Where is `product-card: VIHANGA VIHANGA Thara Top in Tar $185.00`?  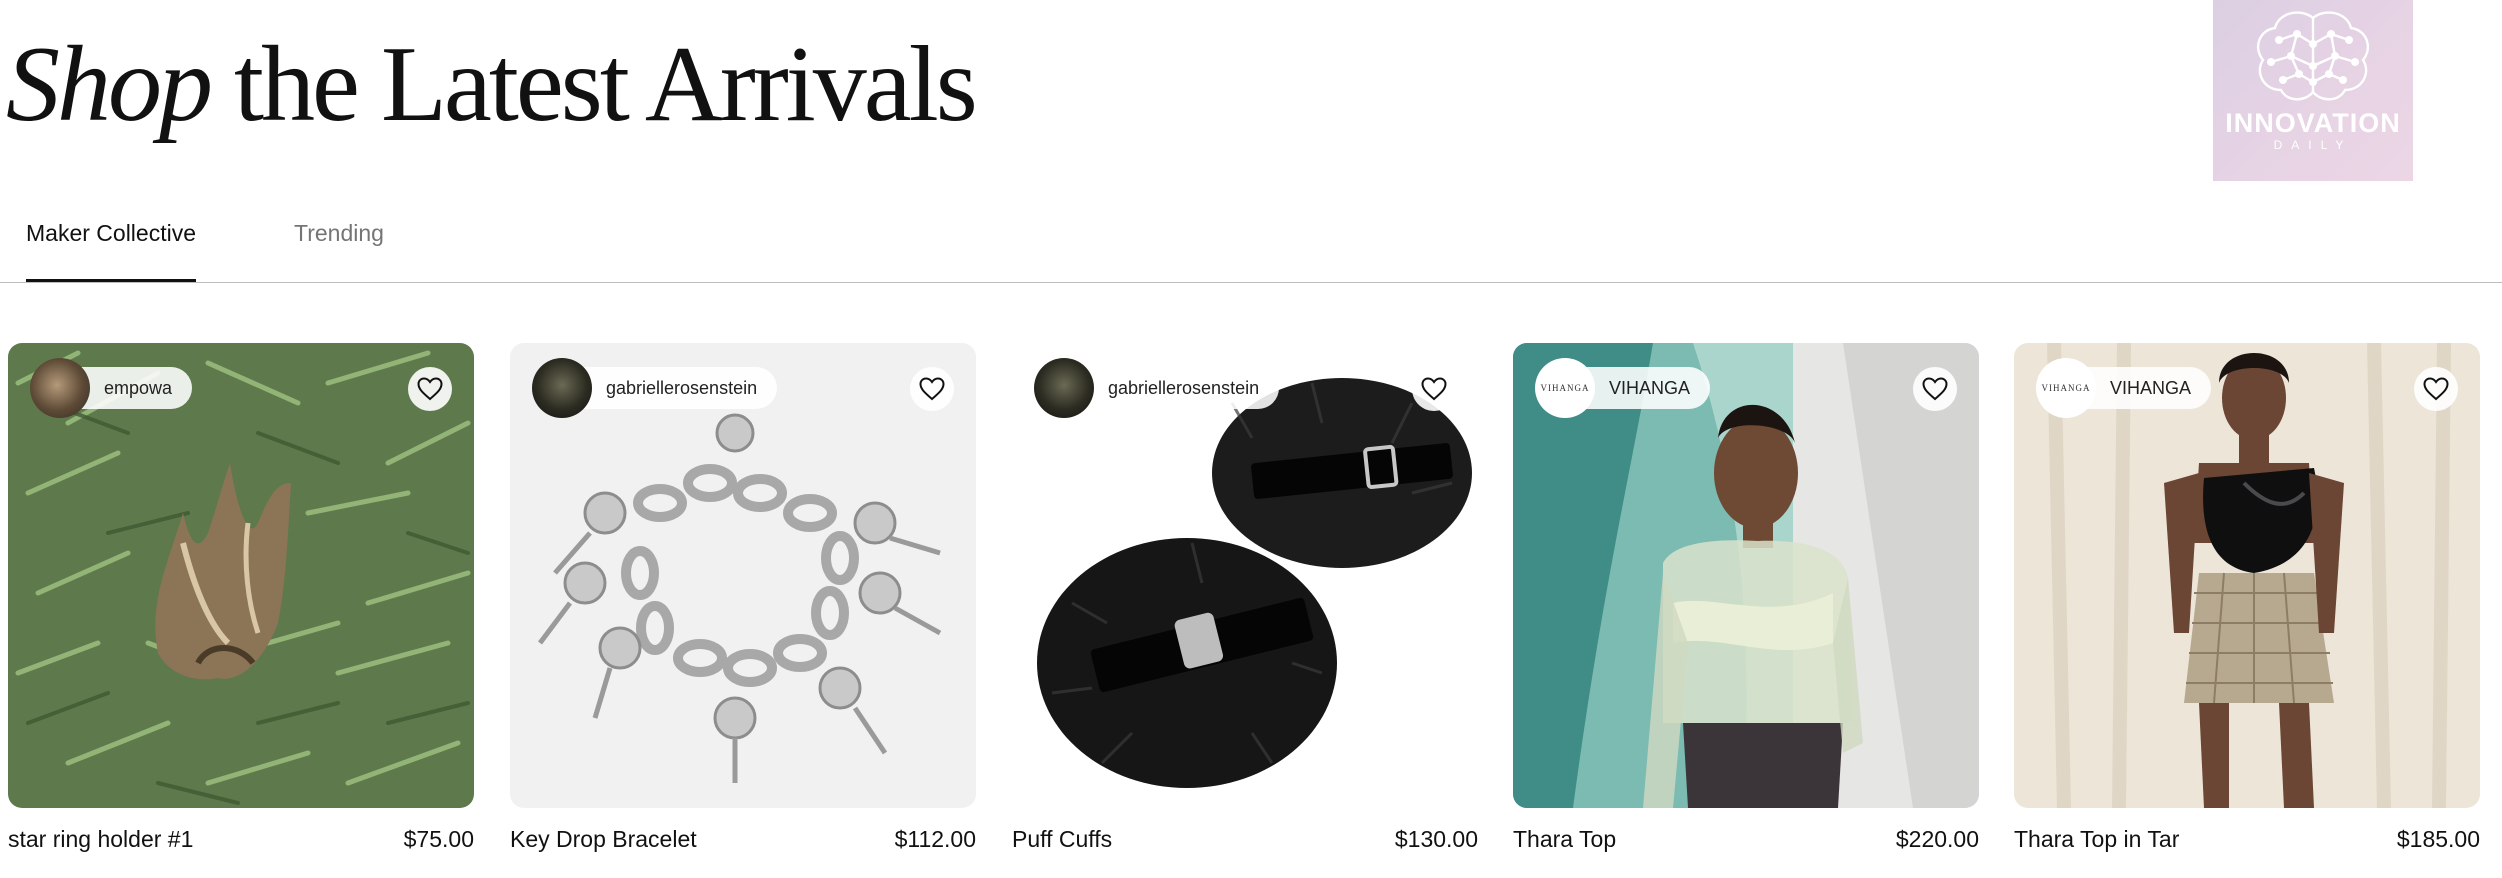 product-card: VIHANGA VIHANGA Thara Top in Tar $185.00 is located at coordinates (2247, 601).